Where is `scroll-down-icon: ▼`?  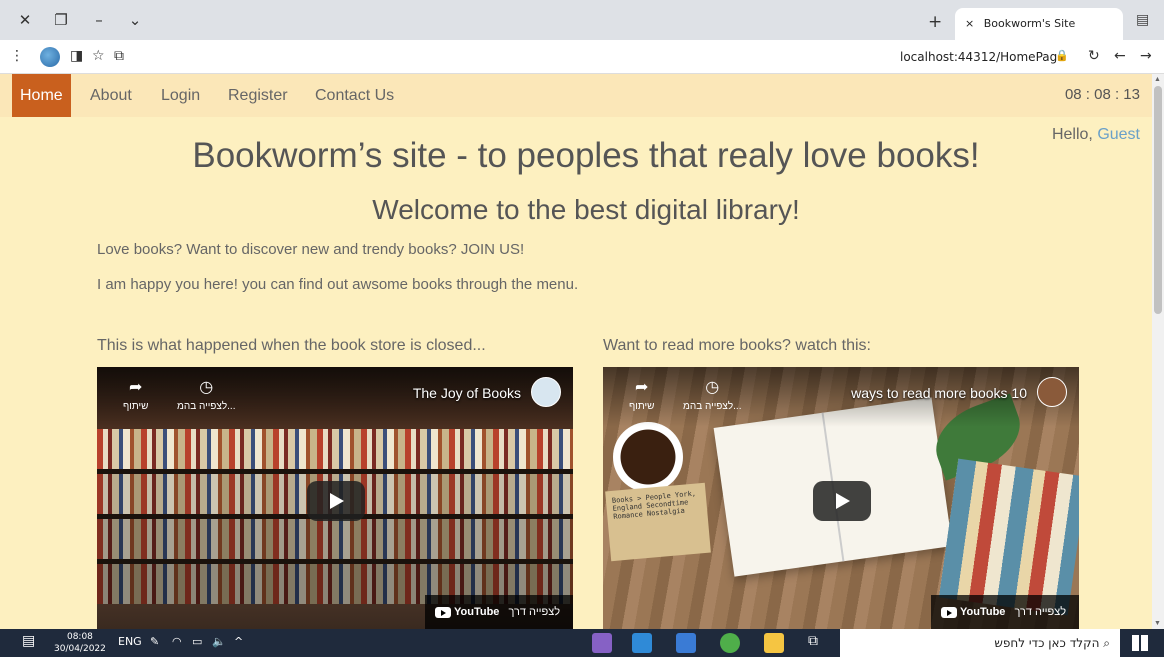
scroll-down-icon: ▼ is located at coordinates (1157, 623).